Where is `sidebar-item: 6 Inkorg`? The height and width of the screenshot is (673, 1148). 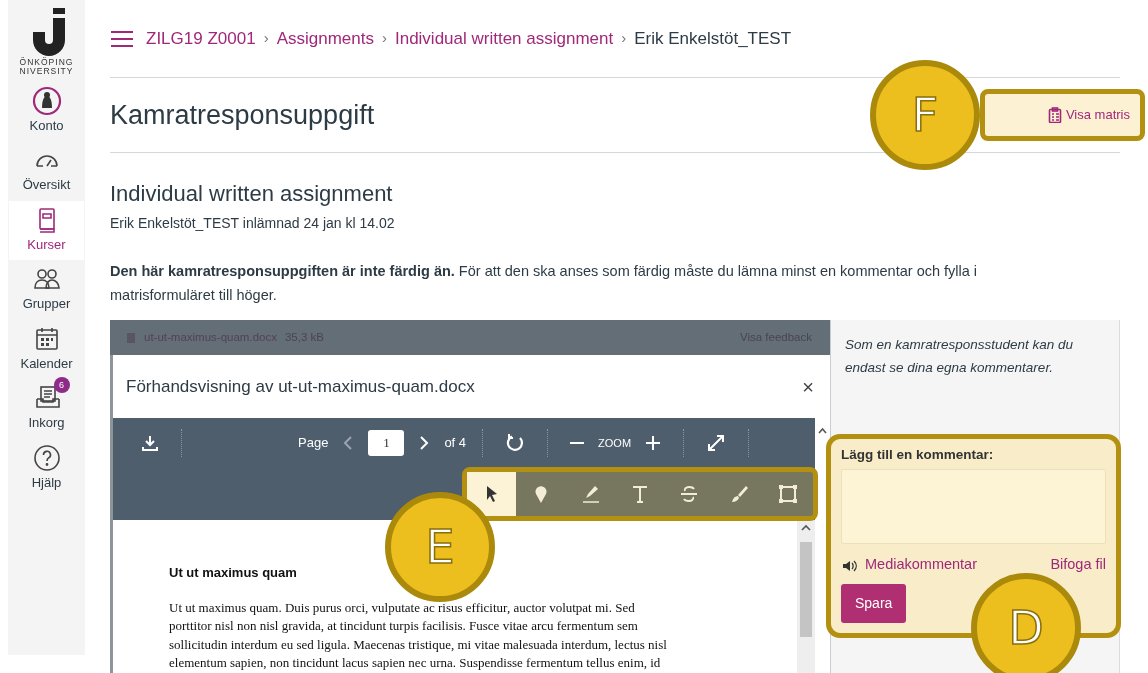
sidebar-item: 6 Inkorg is located at coordinates (46, 409).